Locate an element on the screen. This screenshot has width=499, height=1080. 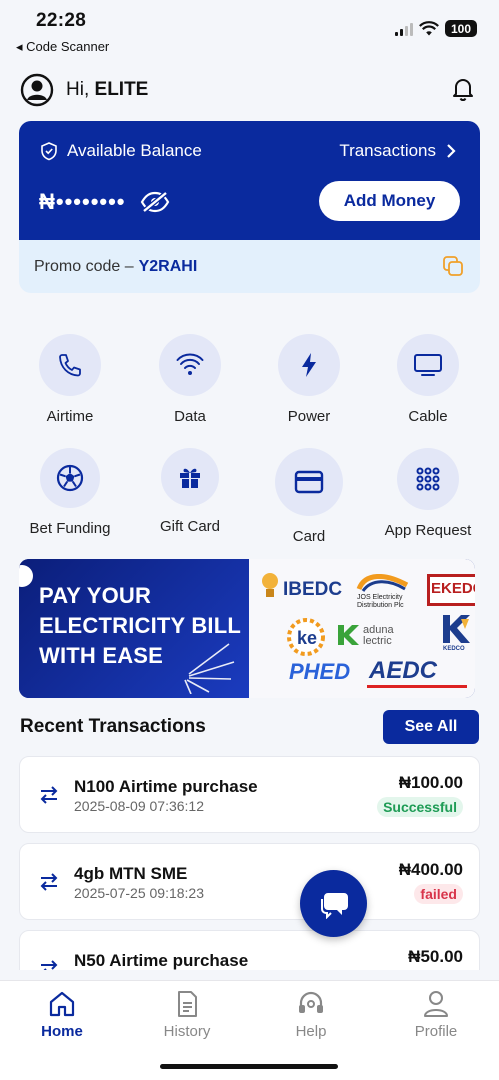
chevron-right-icon is located at coordinates (451, 151).